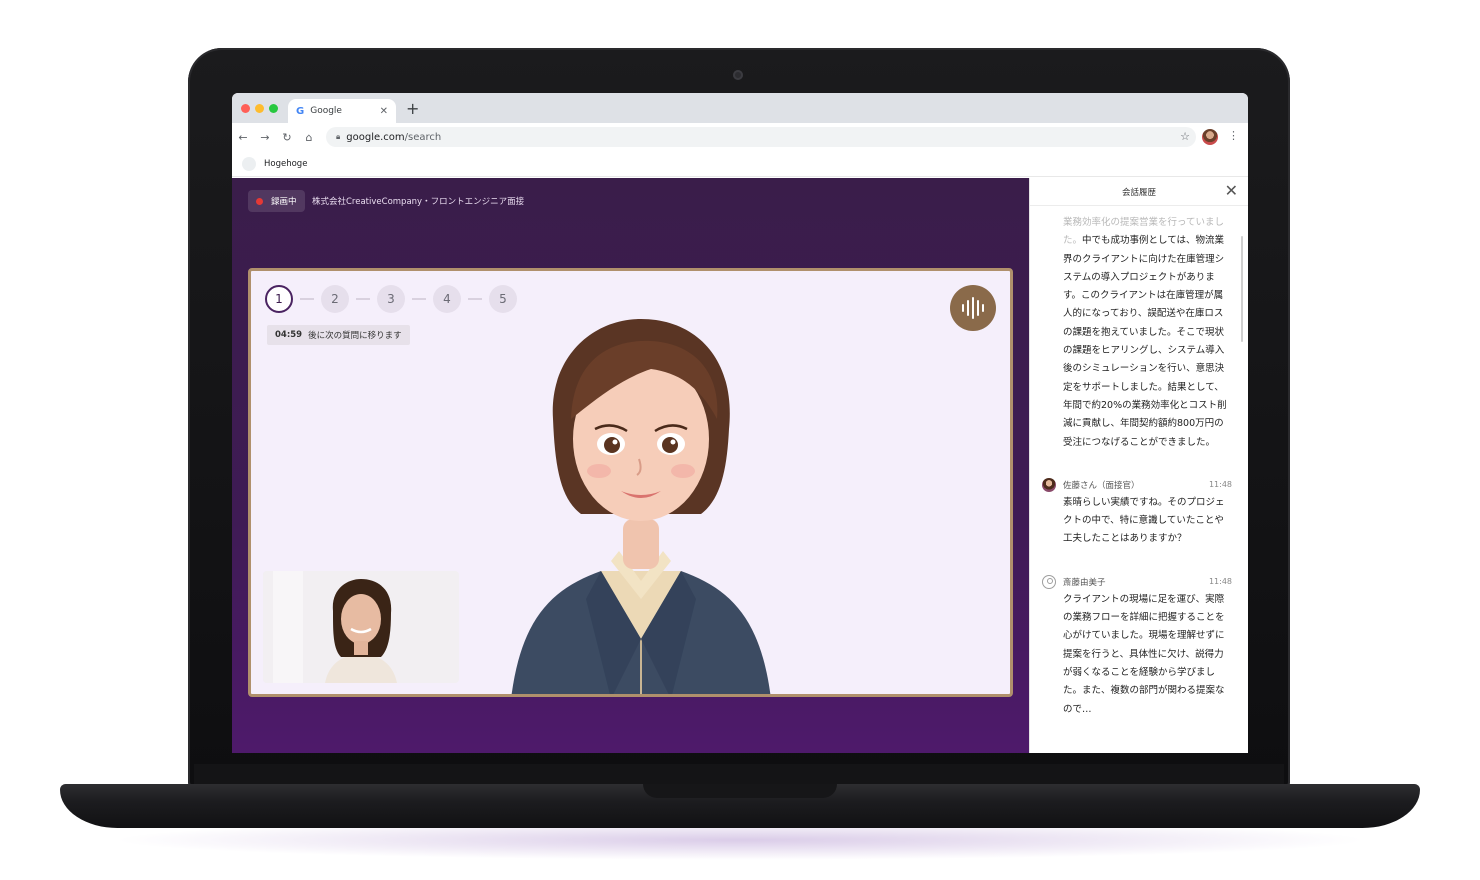 This screenshot has height=880, width=1480. I want to click on window-maximize-icon, so click(273, 108).